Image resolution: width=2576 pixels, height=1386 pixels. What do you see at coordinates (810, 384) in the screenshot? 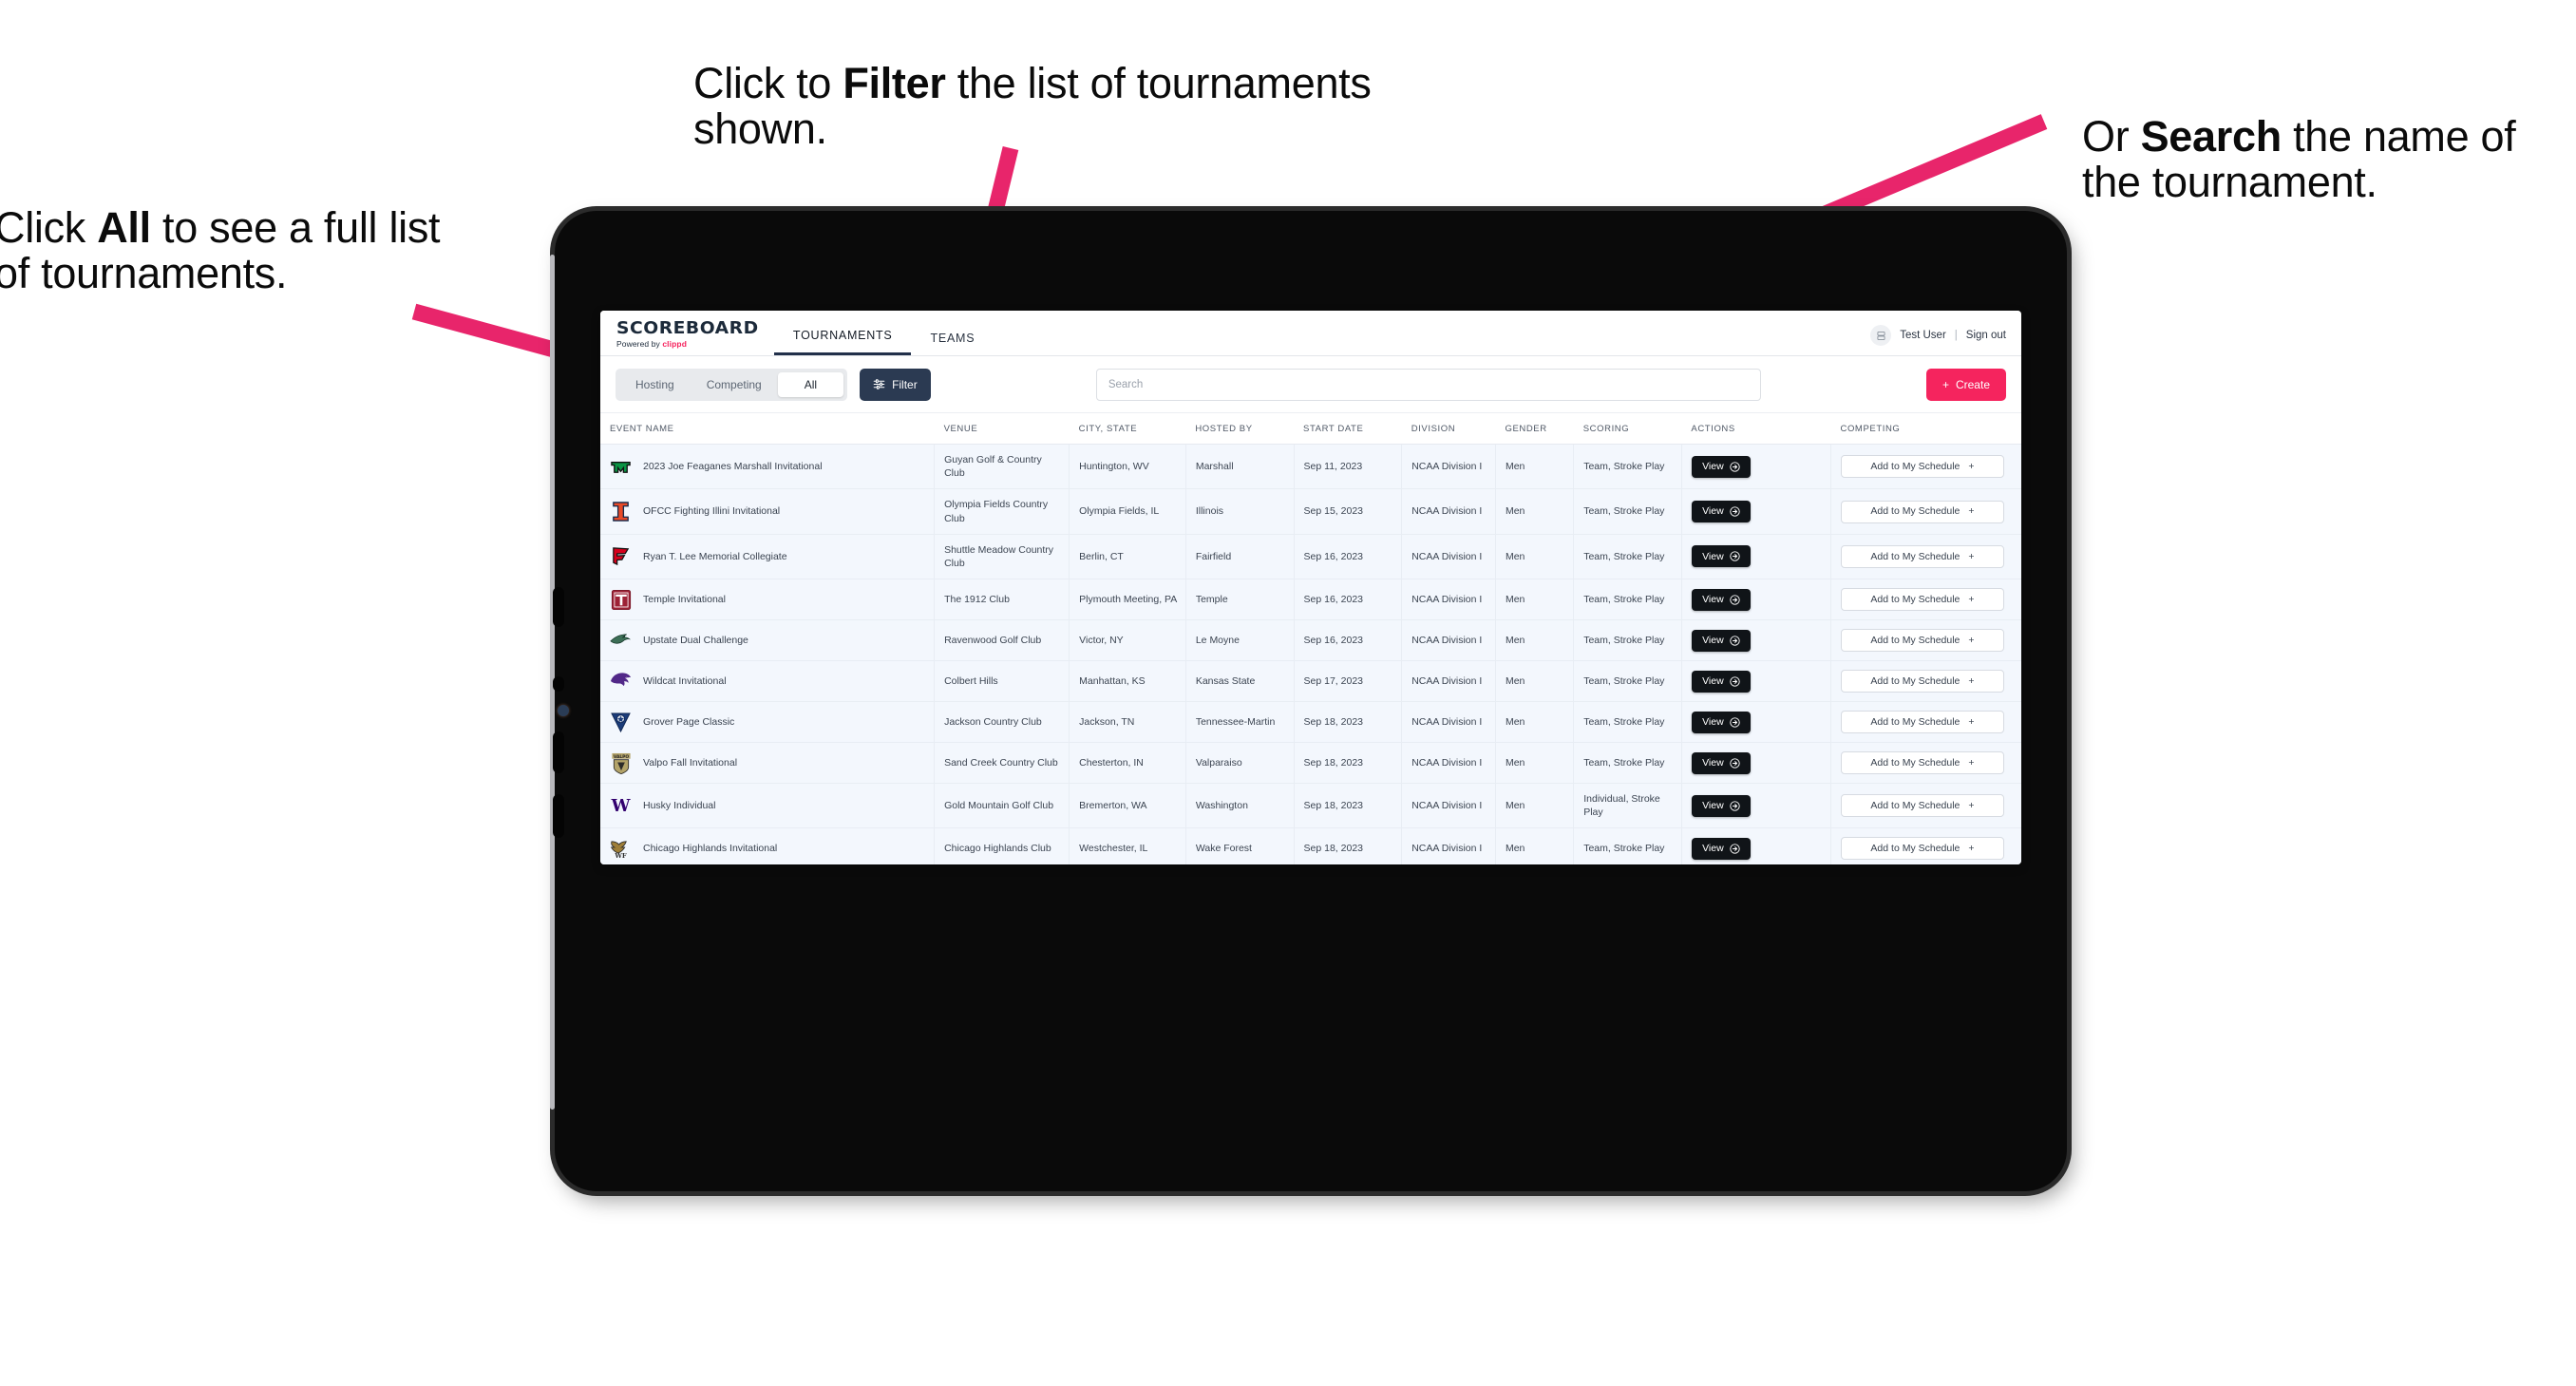
I see `segment-all: All` at bounding box center [810, 384].